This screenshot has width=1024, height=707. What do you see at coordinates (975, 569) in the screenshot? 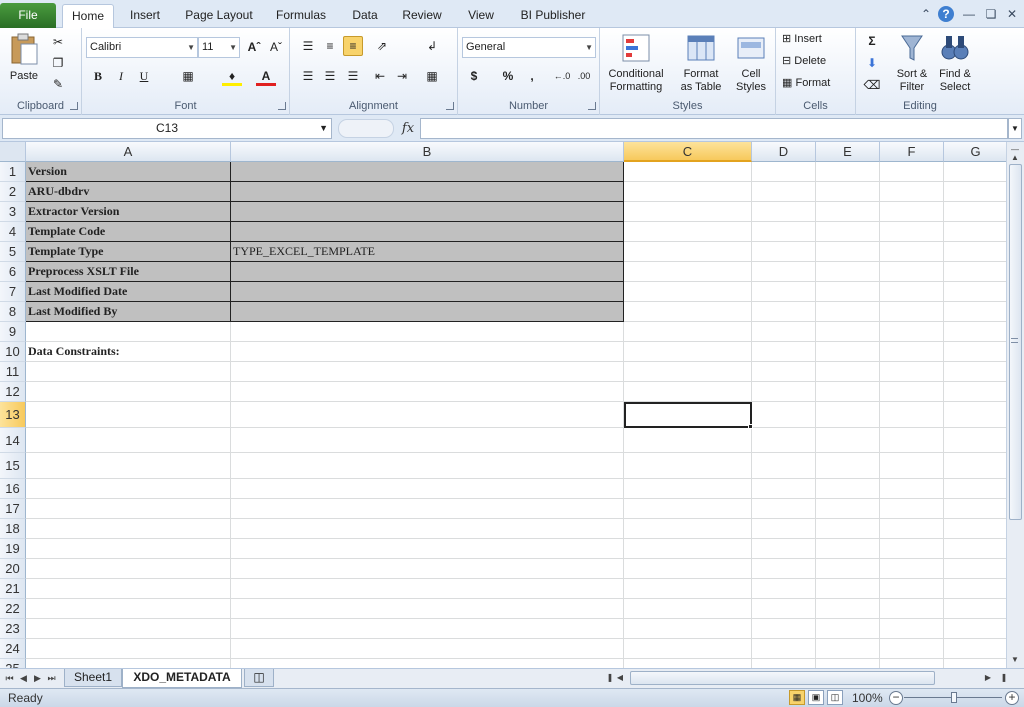
I see `cell-g20` at bounding box center [975, 569].